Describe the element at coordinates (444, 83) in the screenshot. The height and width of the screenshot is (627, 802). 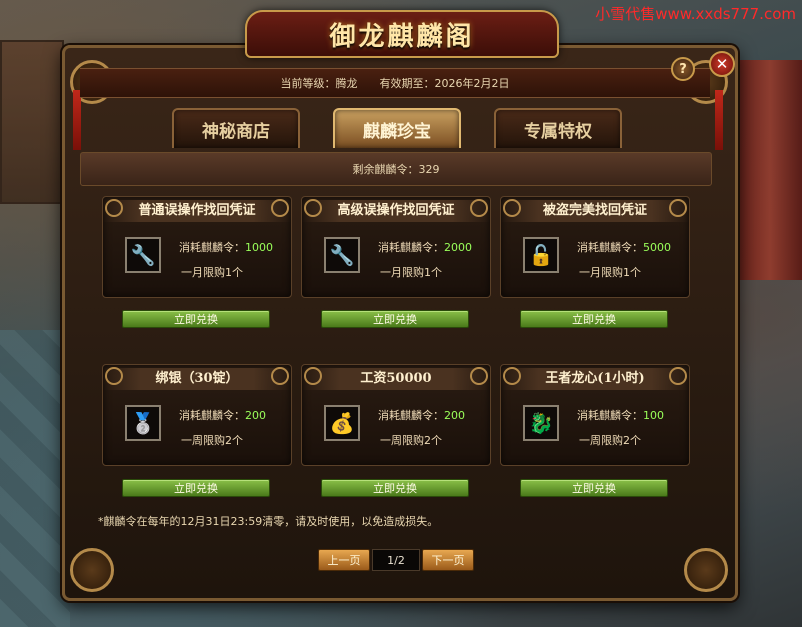
I see `expiry-date: 有效期至：2026年2月2日` at that location.